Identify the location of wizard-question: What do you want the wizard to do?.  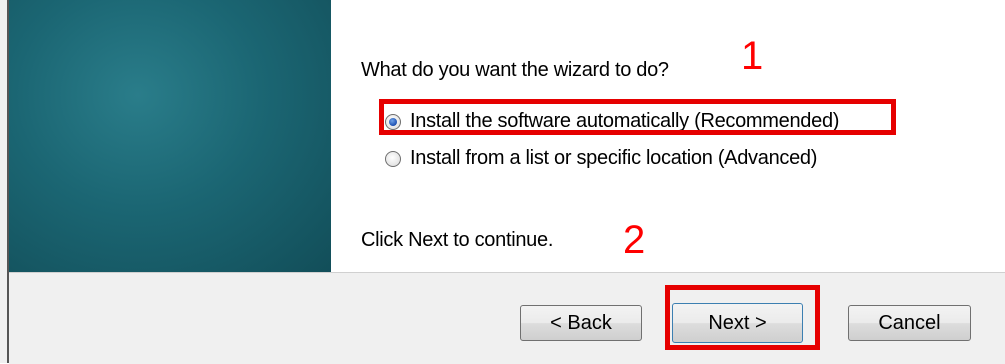
(515, 70).